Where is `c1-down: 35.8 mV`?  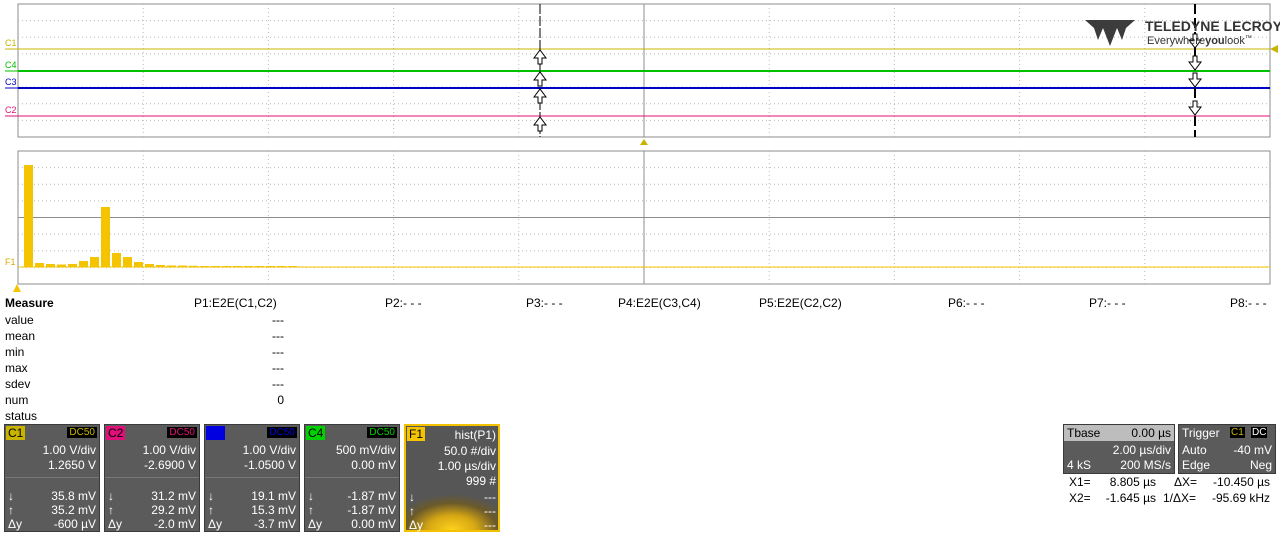 c1-down: 35.8 mV is located at coordinates (73, 496).